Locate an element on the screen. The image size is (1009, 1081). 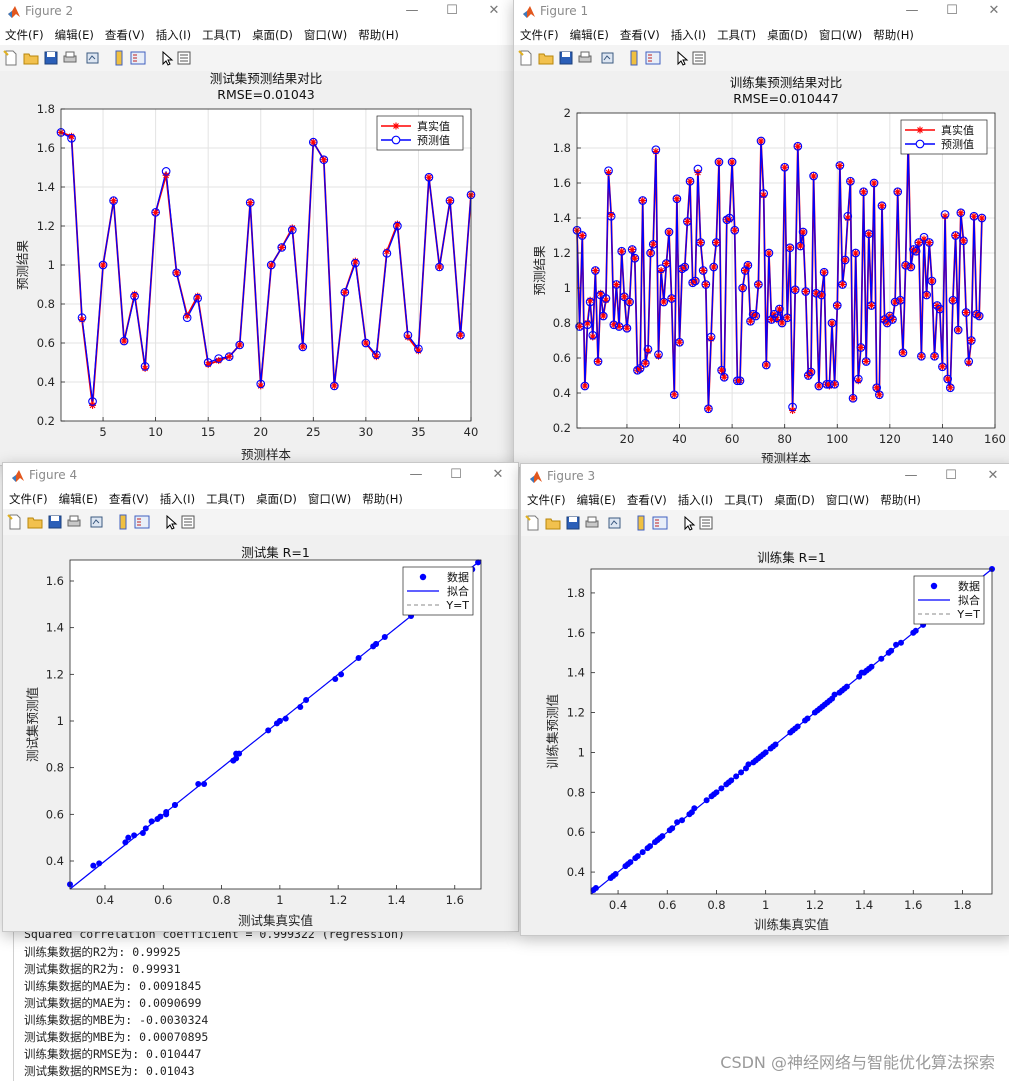
console-line: 训练集数据的MBE为: -0.0030324 is located at coordinates (116, 1020).